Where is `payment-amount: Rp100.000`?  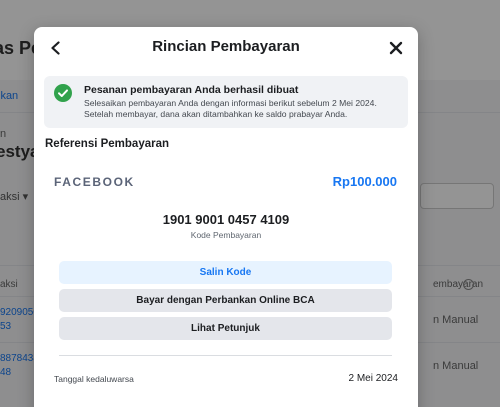 payment-amount: Rp100.000 is located at coordinates (364, 181).